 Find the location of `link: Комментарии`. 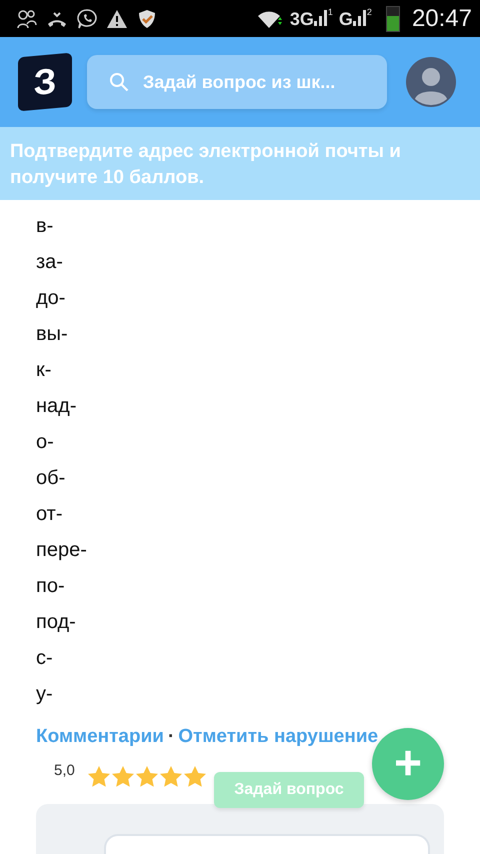

link: Комментарии is located at coordinates (100, 737).